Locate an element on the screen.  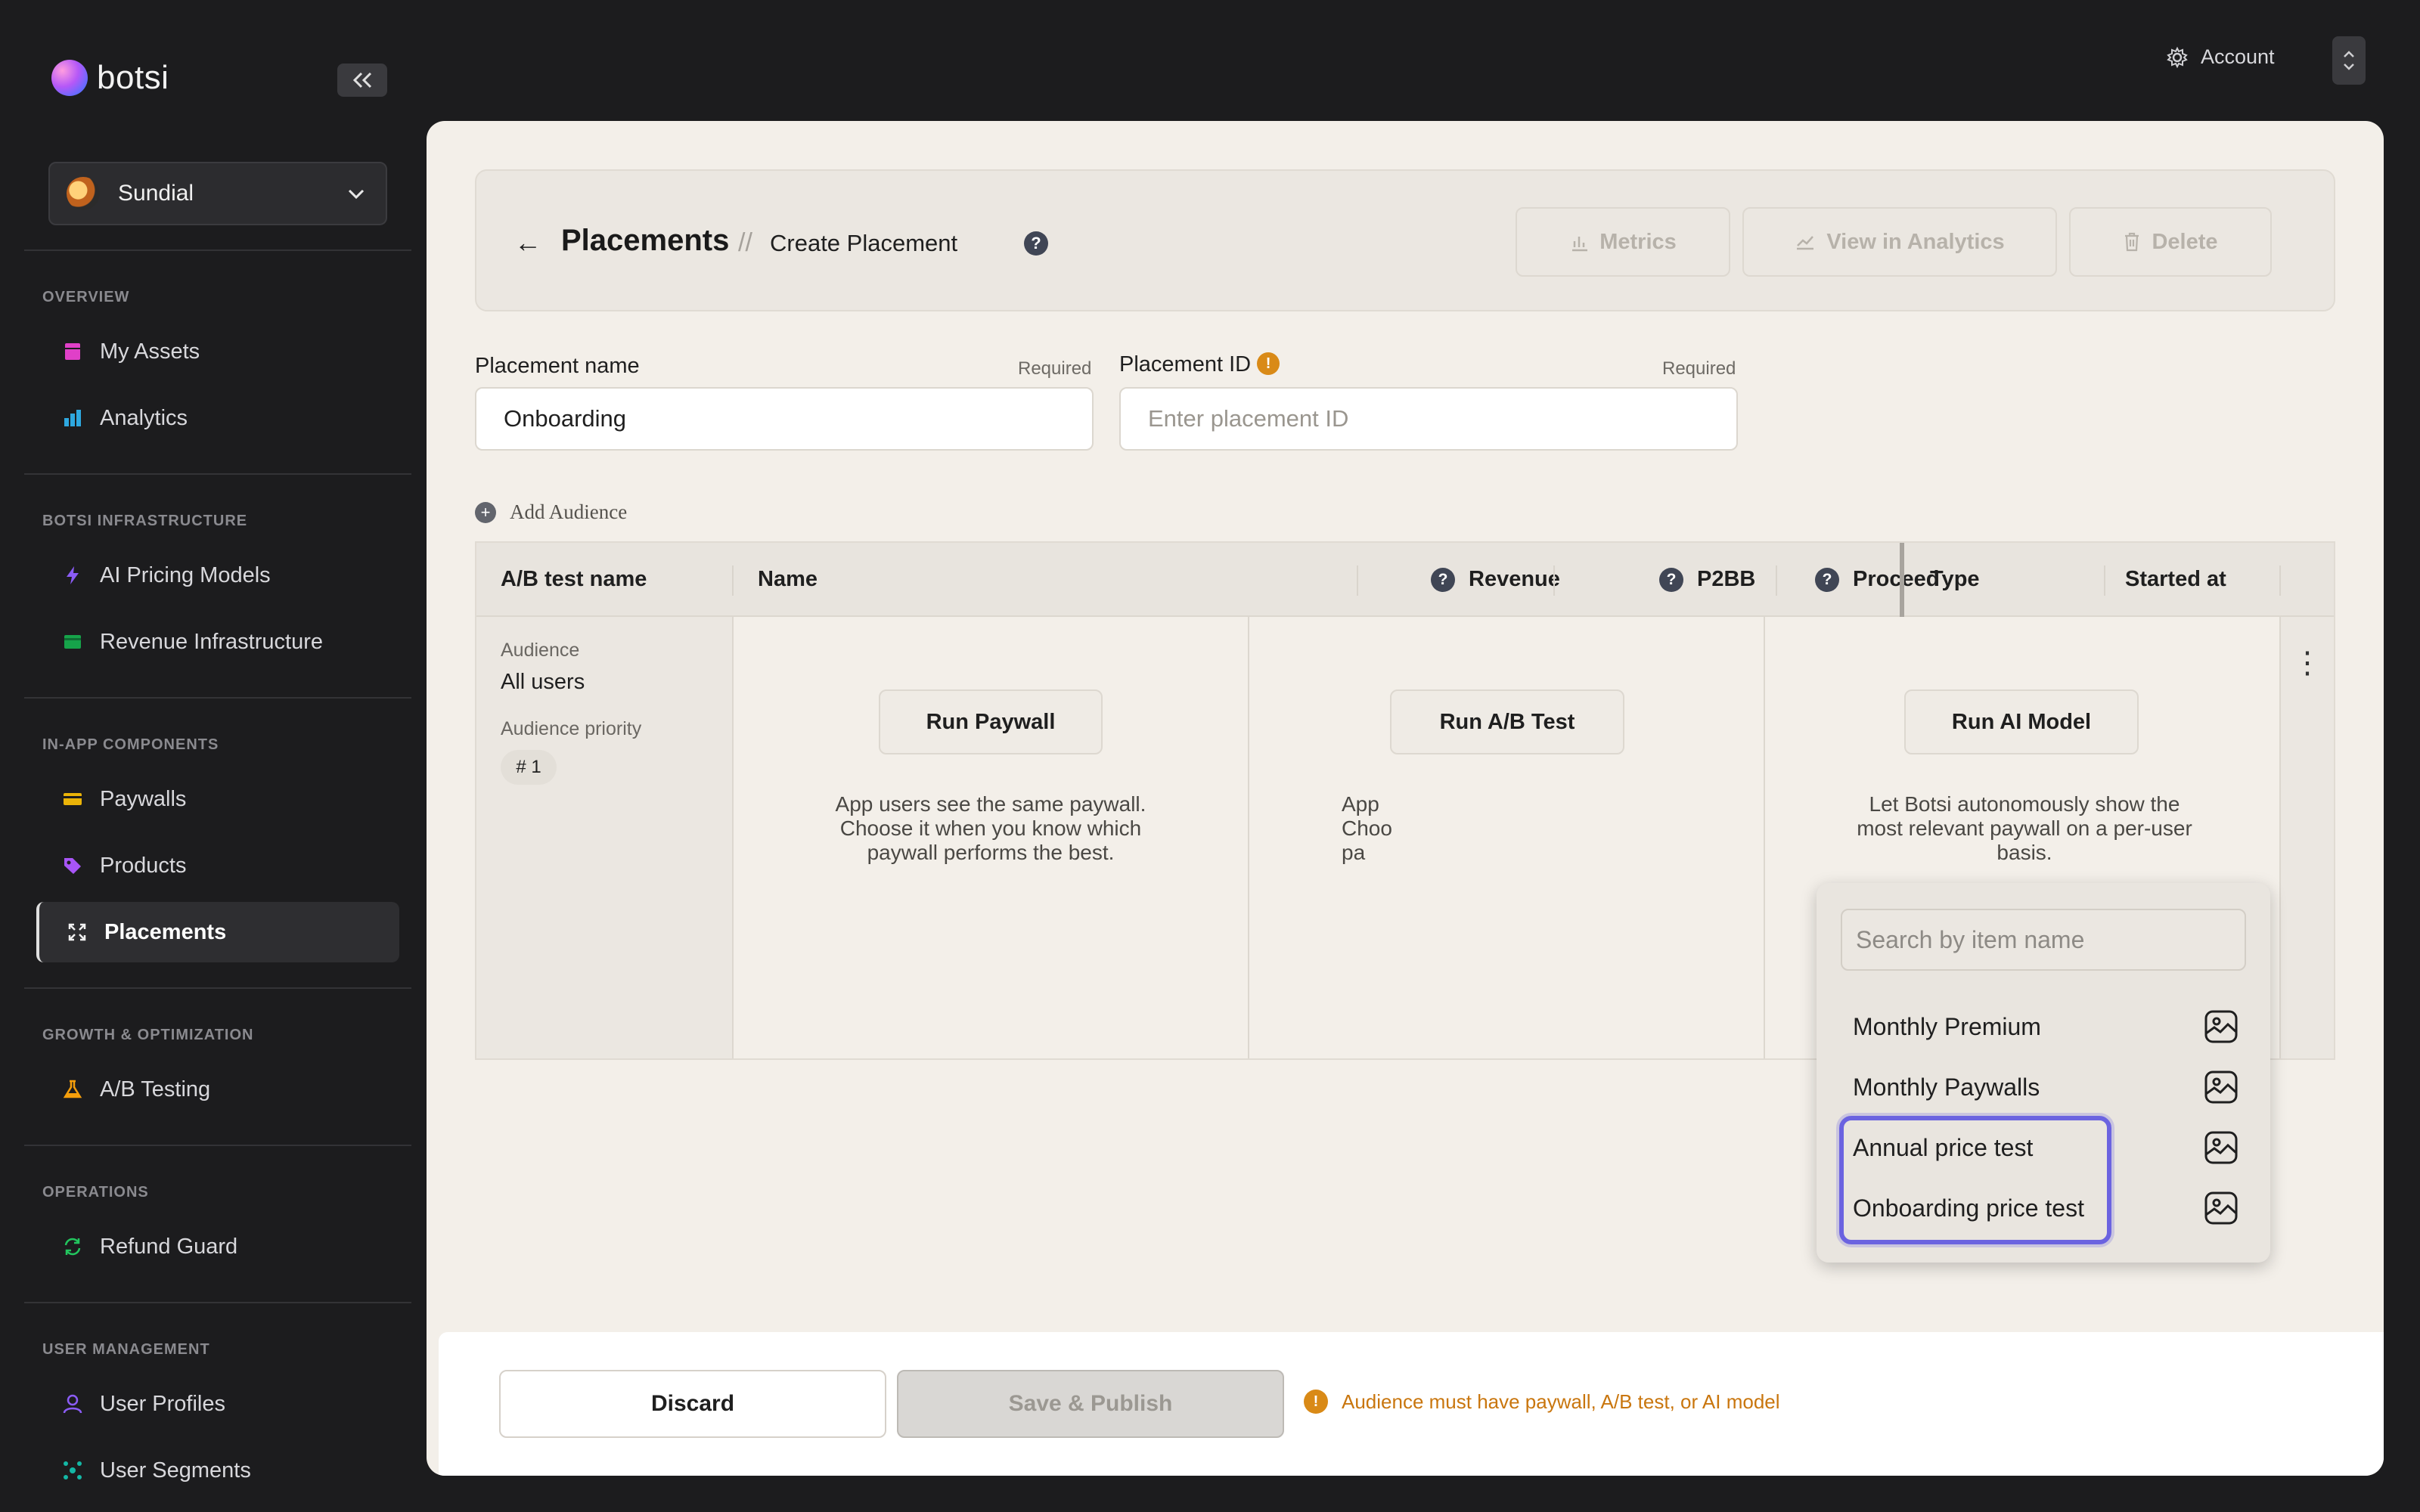
add-audience-label: Add Audience is located at coordinates (569, 511).